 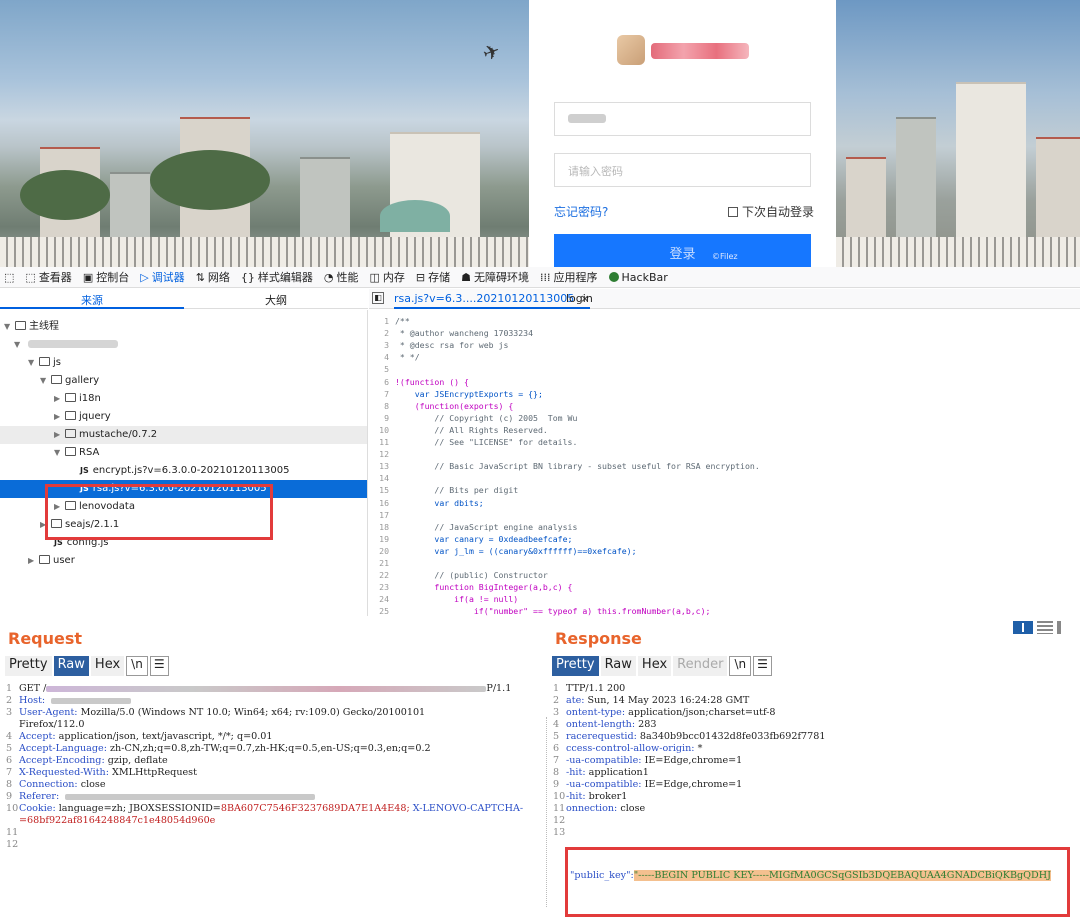 What do you see at coordinates (486, 442) in the screenshot?
I see `code-text: // See "LICENSE" for details.` at bounding box center [486, 442].